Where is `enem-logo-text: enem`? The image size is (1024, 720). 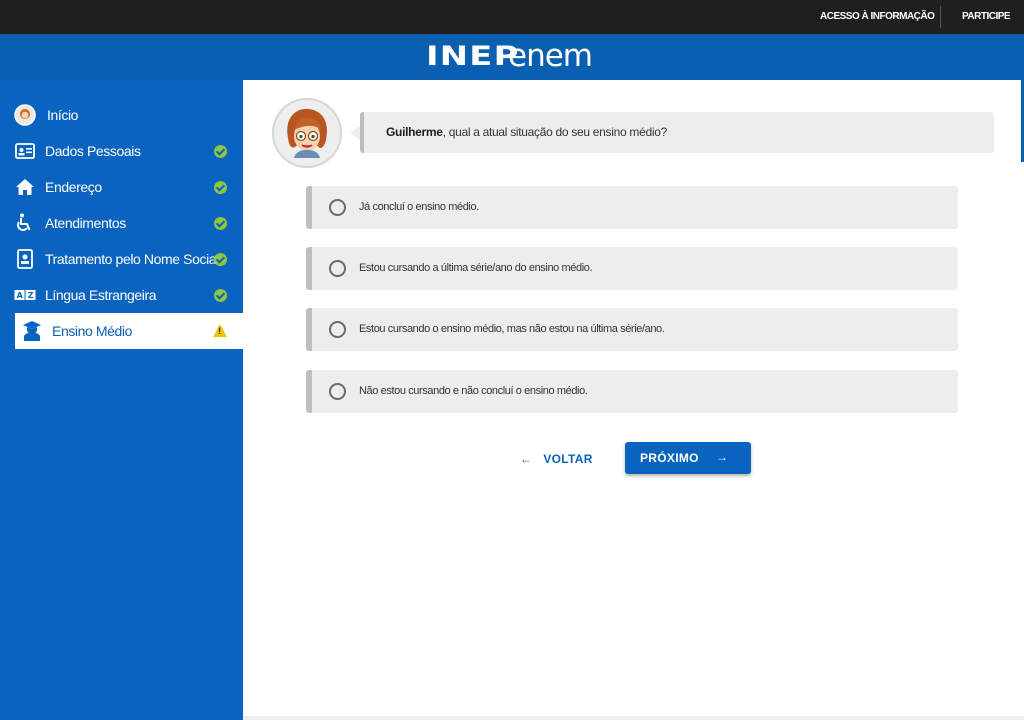
enem-logo-text: enem is located at coordinates (550, 56).